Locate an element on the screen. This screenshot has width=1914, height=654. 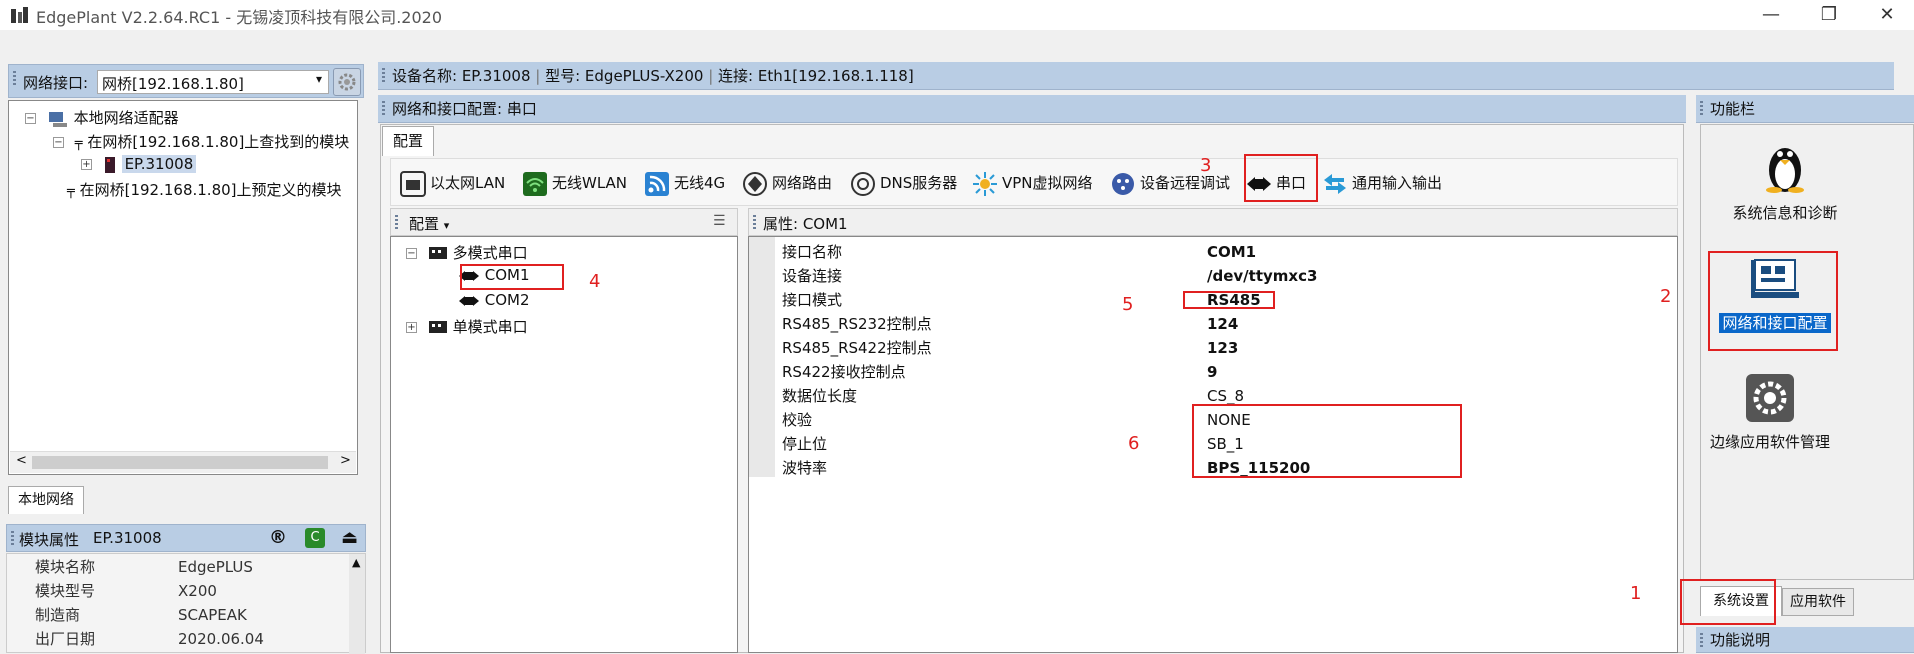
highlight-com1 is located at coordinates (512, 277).